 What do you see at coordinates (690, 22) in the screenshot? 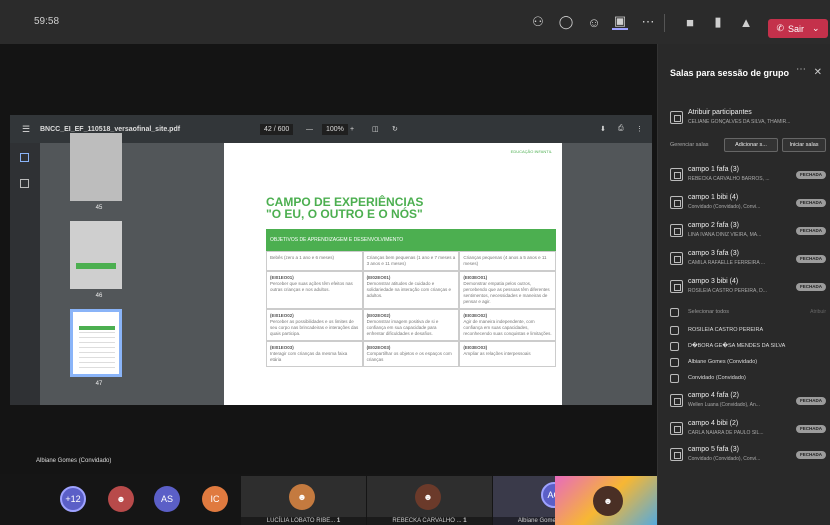
I see `camera-icon: ■` at bounding box center [690, 22].